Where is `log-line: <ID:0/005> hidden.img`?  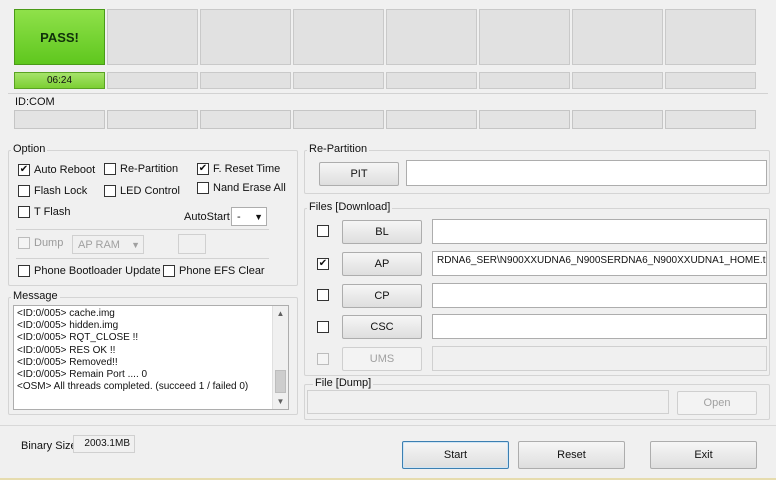 log-line: <ID:0/005> hidden.img is located at coordinates (68, 326).